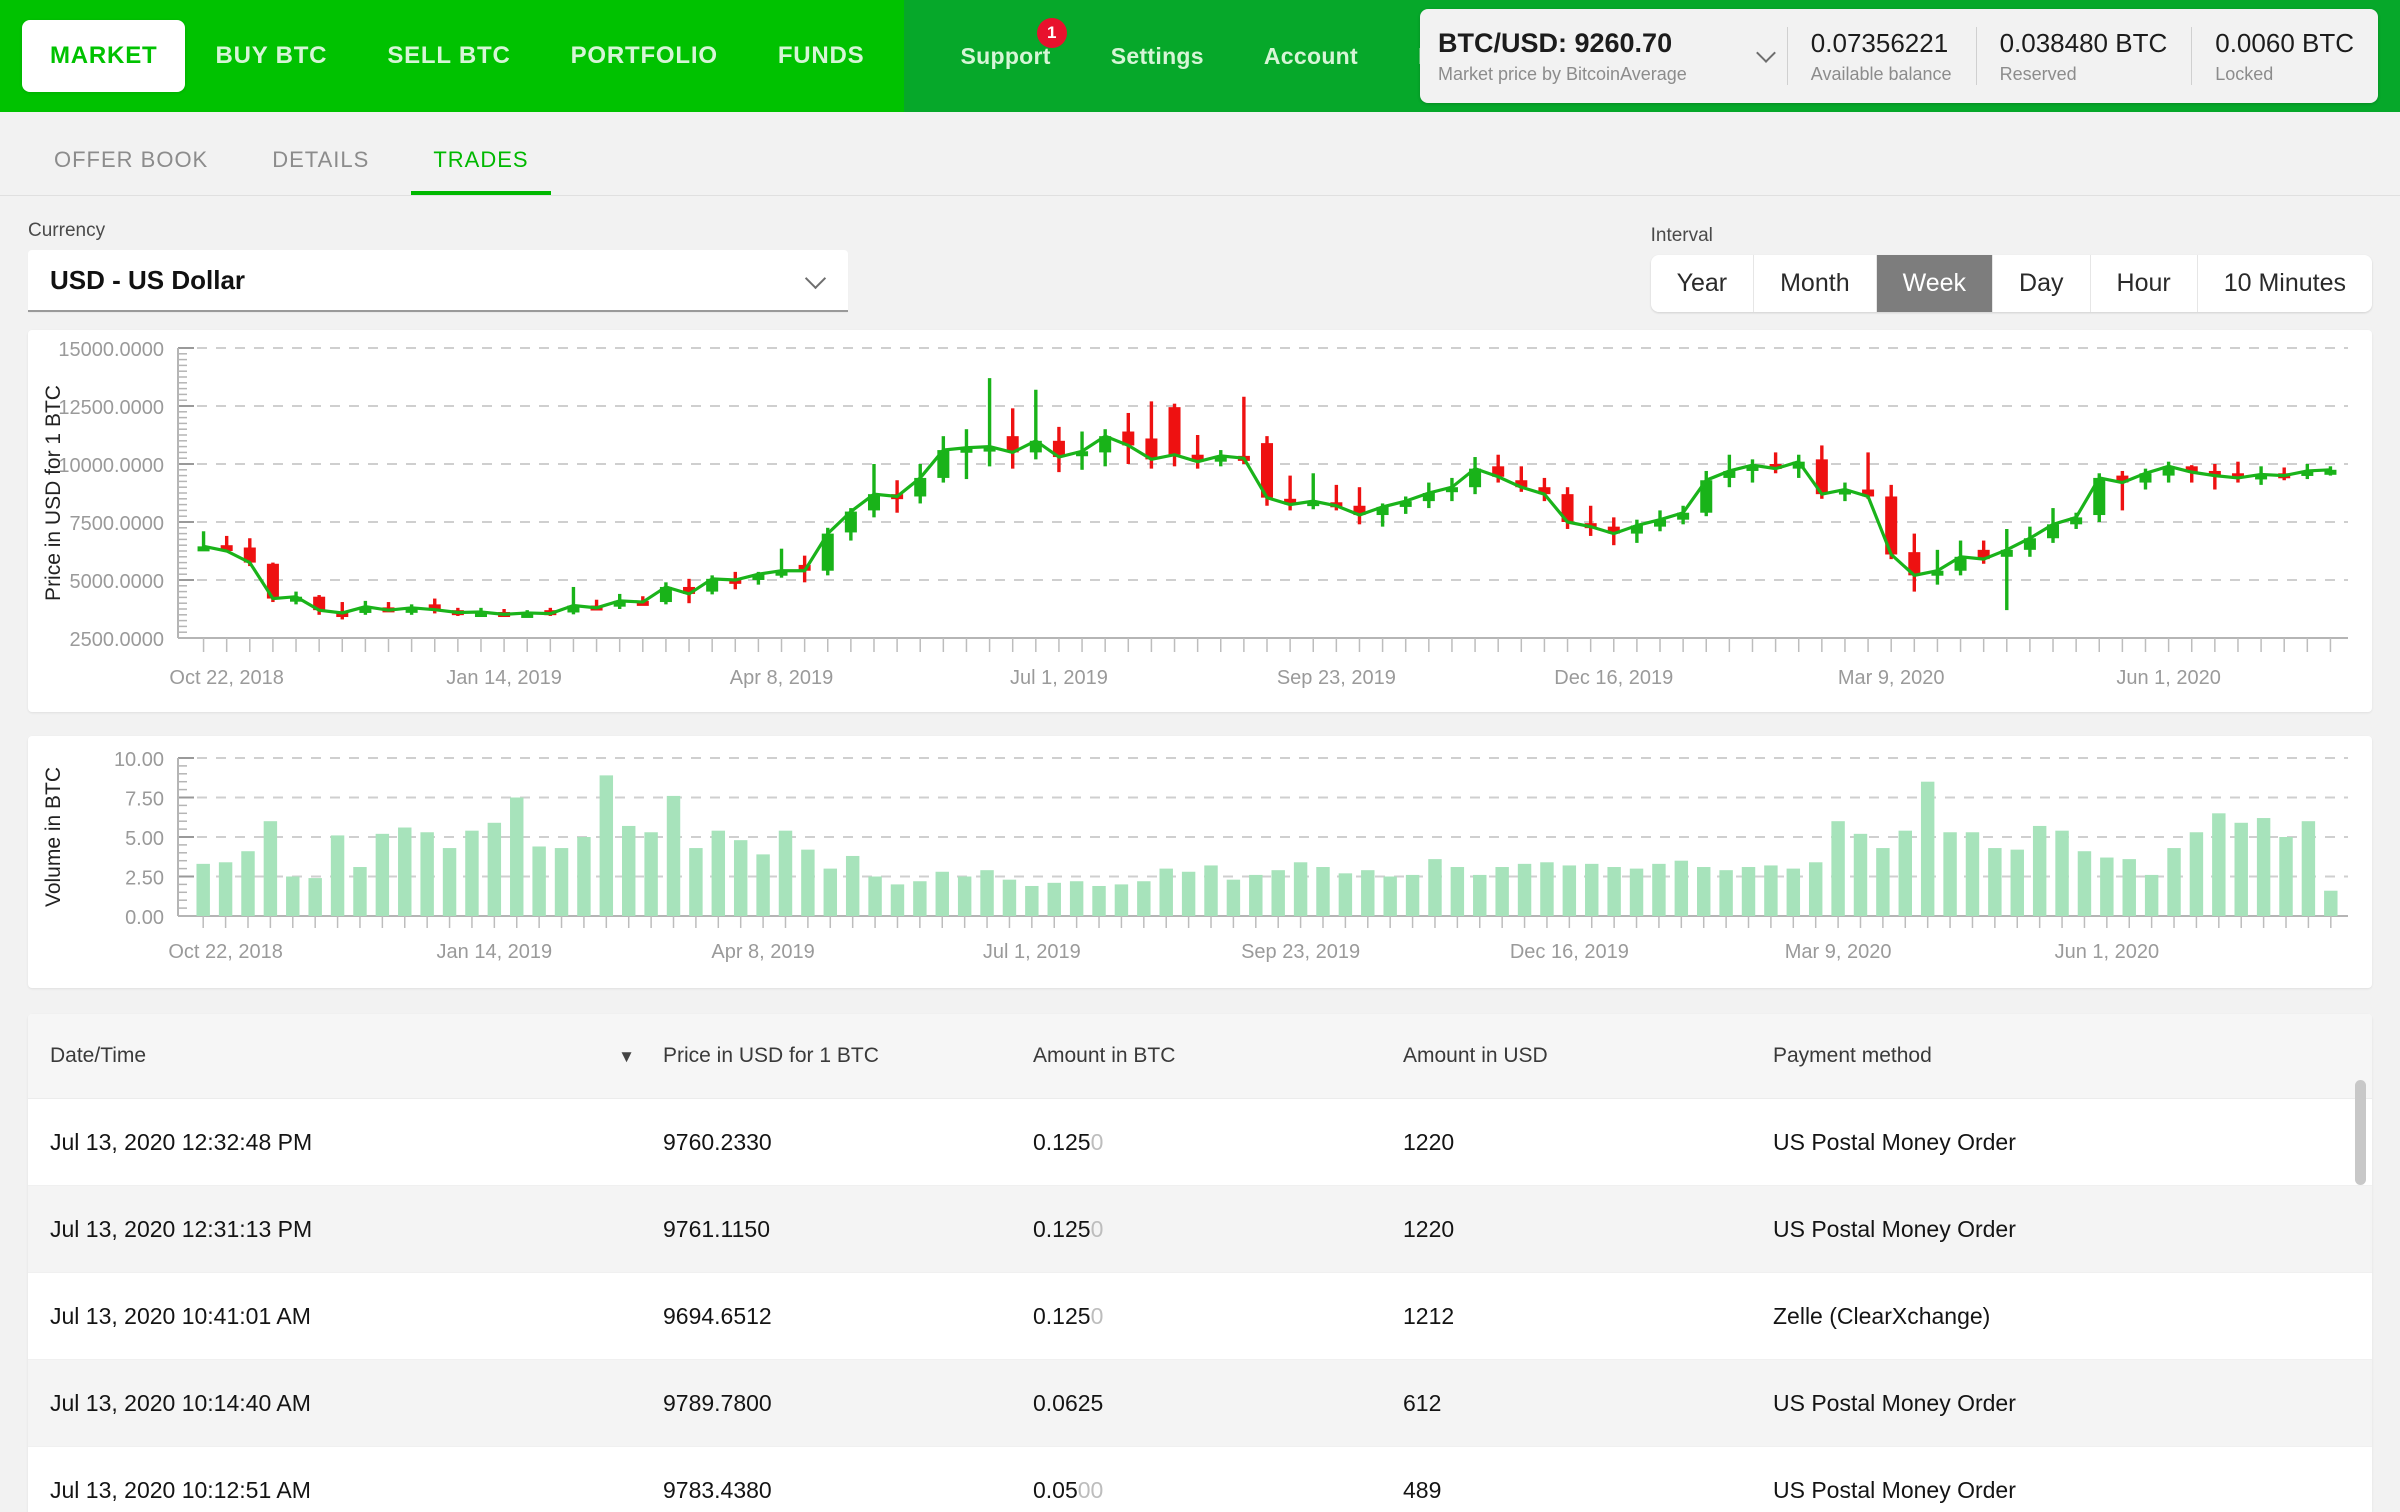 The height and width of the screenshot is (1512, 2400). Describe the element at coordinates (2284, 283) in the screenshot. I see `interval-button-10-minutes: 10 Minutes` at that location.